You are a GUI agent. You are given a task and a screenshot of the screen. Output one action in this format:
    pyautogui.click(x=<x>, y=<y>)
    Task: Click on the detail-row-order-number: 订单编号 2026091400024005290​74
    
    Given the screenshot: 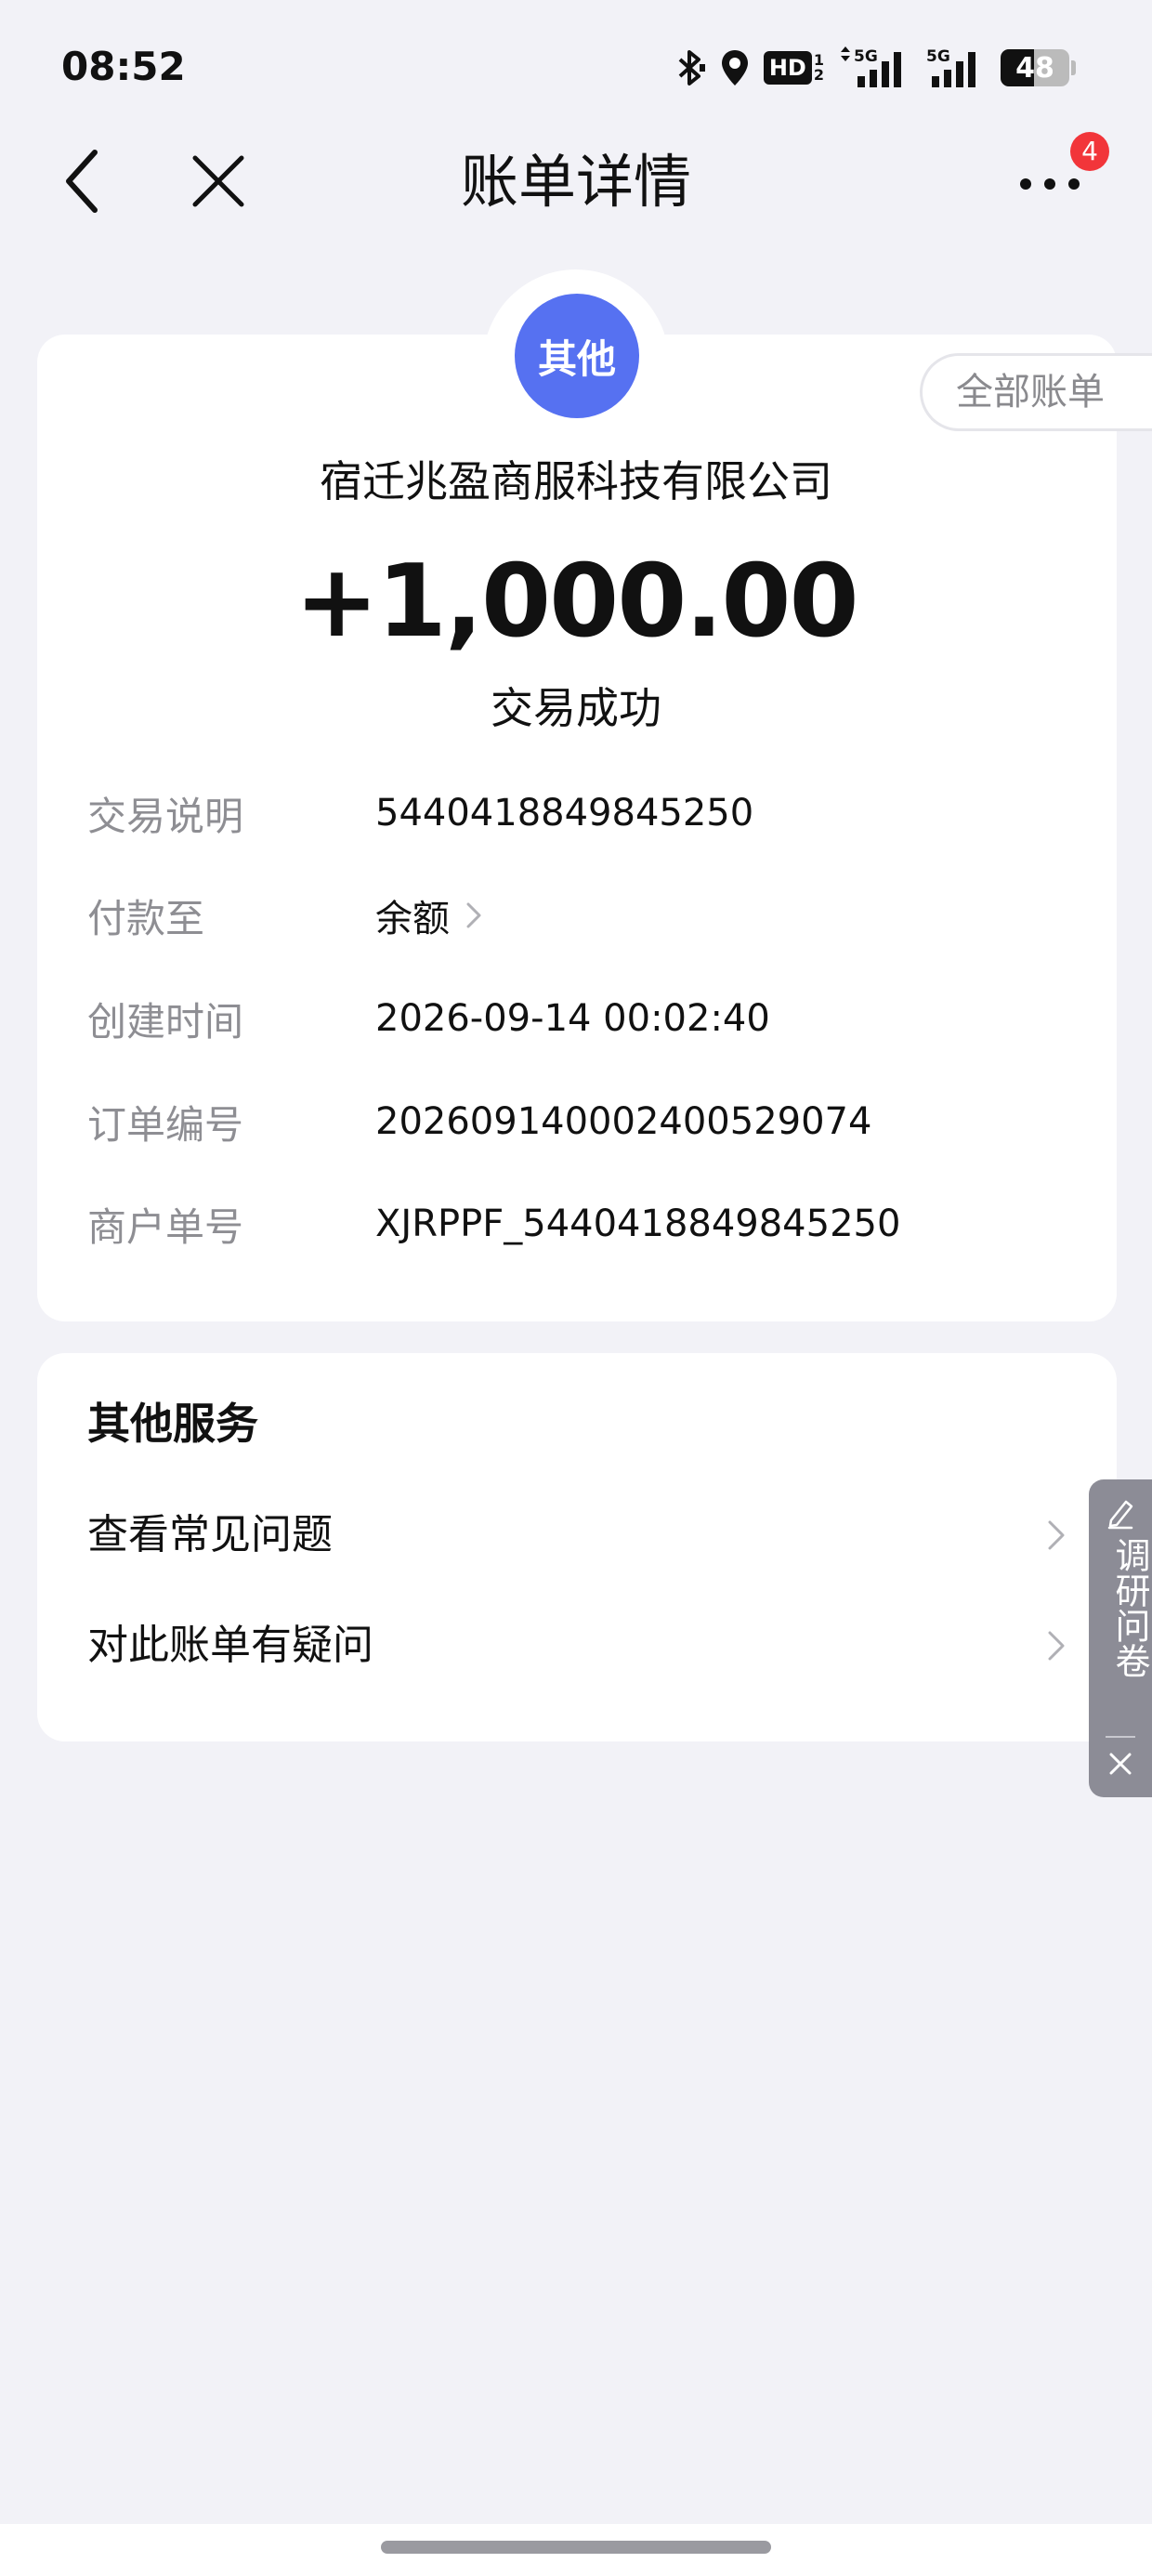 What is the action you would take?
    pyautogui.click(x=579, y=1121)
    